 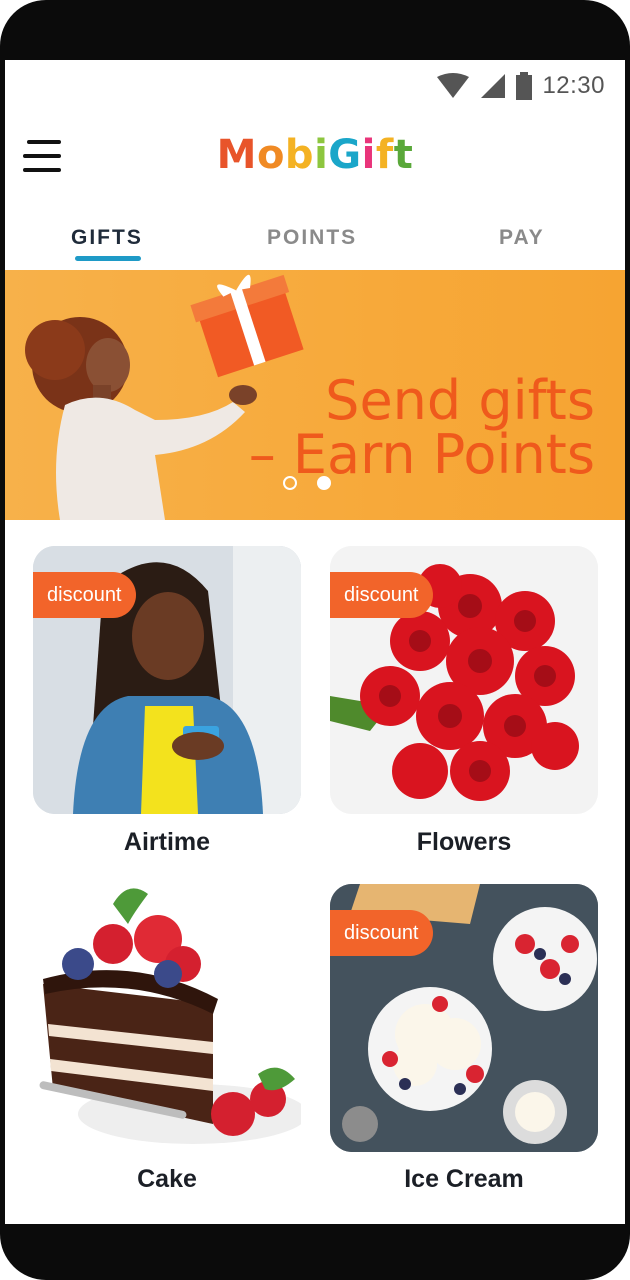 I want to click on logo-letter: f, so click(x=384, y=155).